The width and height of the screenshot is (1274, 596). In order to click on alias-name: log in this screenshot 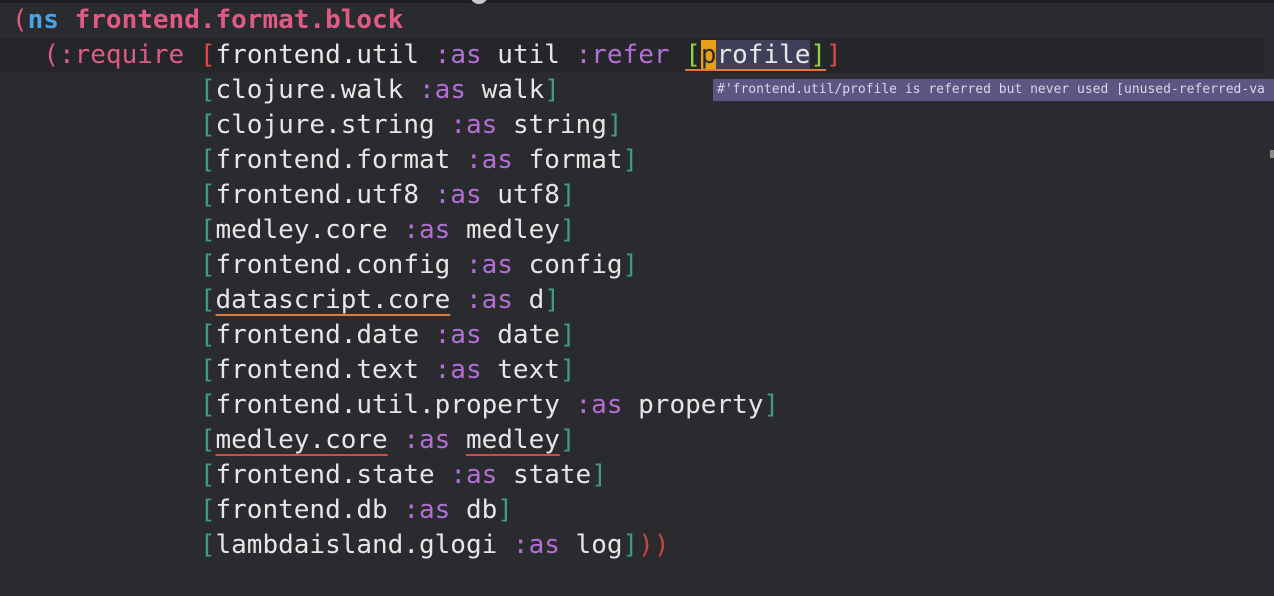, I will do `click(599, 545)`.